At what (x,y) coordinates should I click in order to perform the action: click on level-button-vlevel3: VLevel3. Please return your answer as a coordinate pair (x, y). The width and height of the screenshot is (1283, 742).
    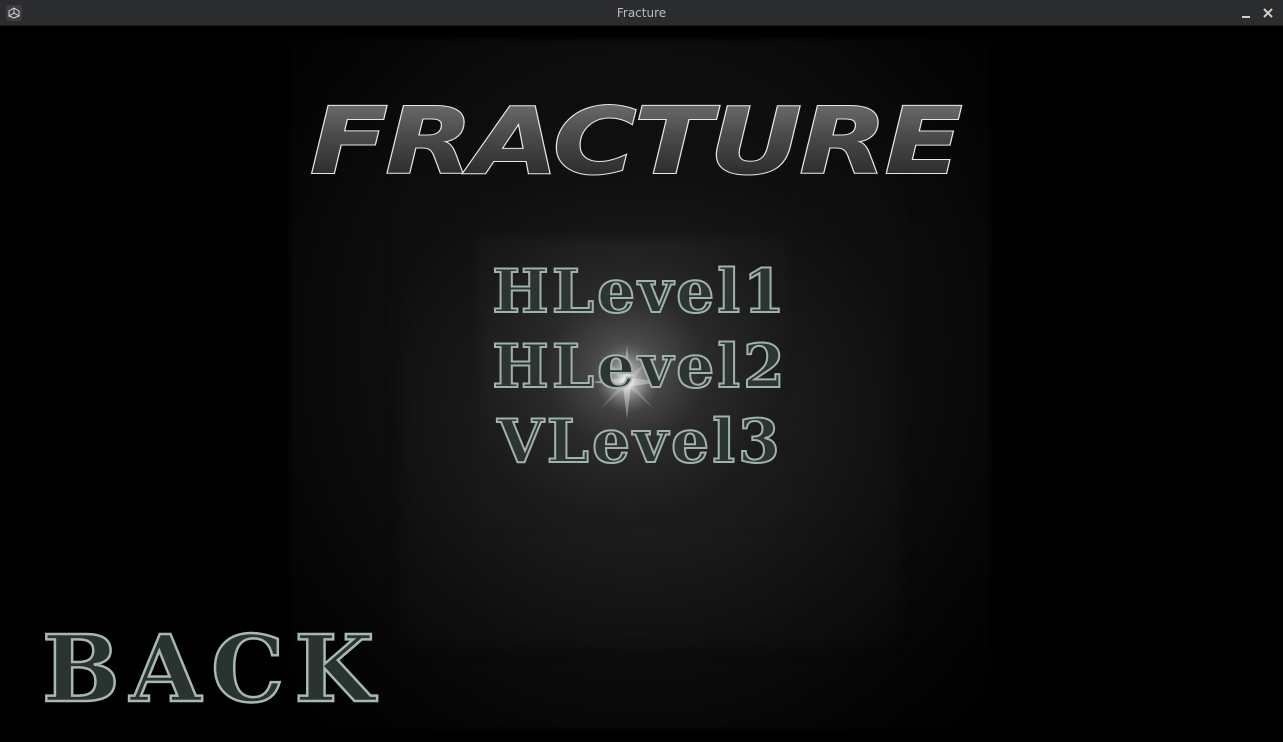
    Looking at the image, I should click on (640, 442).